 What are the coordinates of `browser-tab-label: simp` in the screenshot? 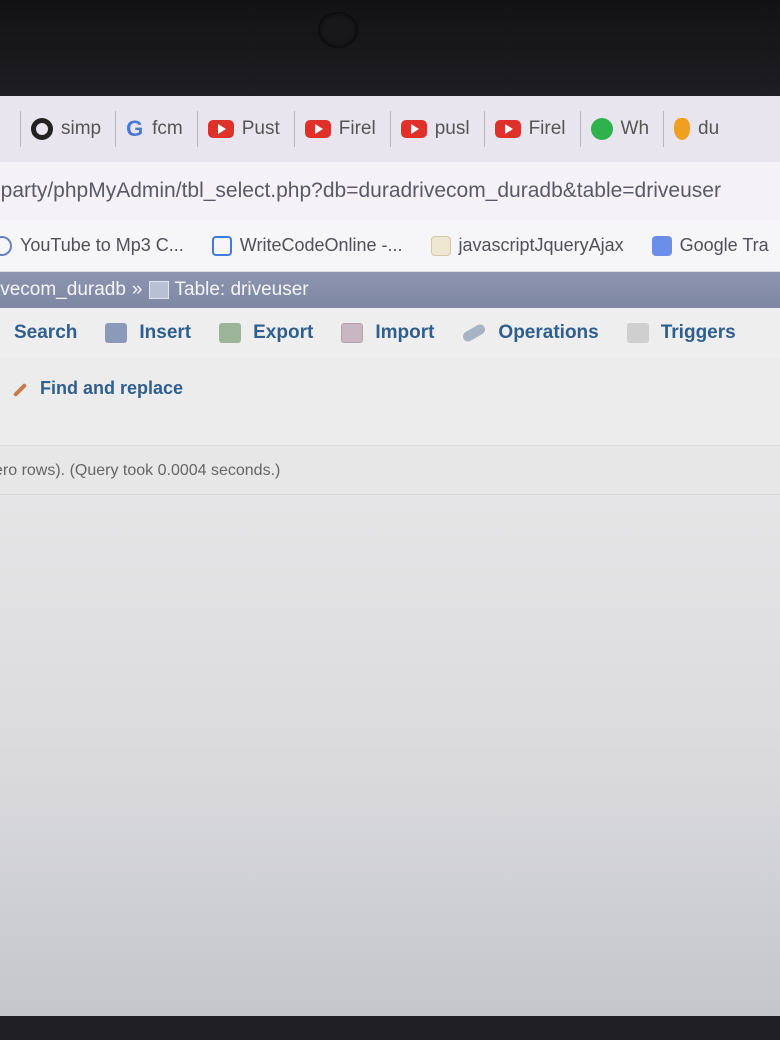 It's located at (81, 128).